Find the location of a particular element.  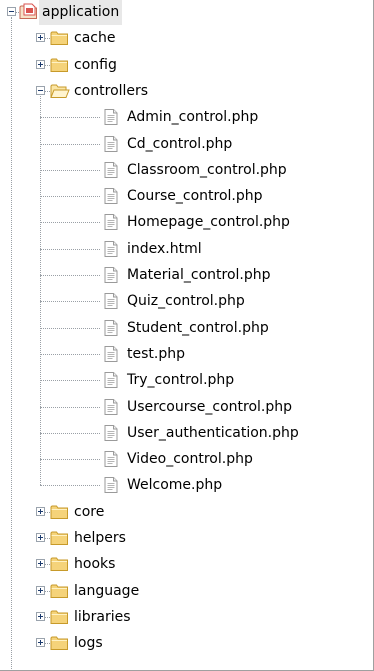

tree-item-file-label: Homepage_control.php is located at coordinates (208, 222).